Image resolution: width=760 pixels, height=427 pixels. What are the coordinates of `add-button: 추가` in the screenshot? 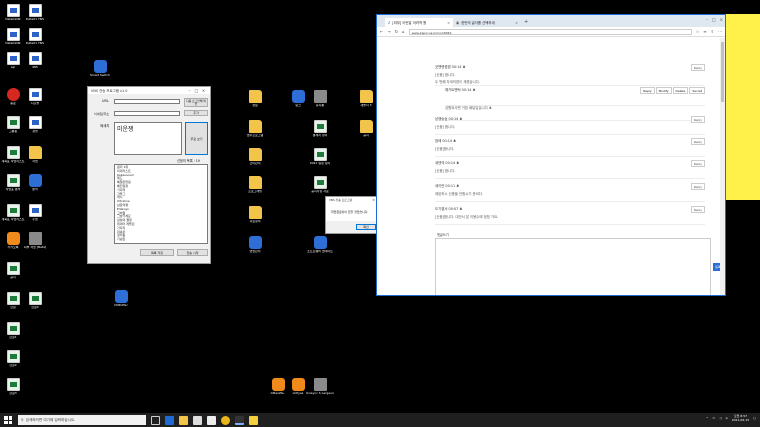 It's located at (196, 113).